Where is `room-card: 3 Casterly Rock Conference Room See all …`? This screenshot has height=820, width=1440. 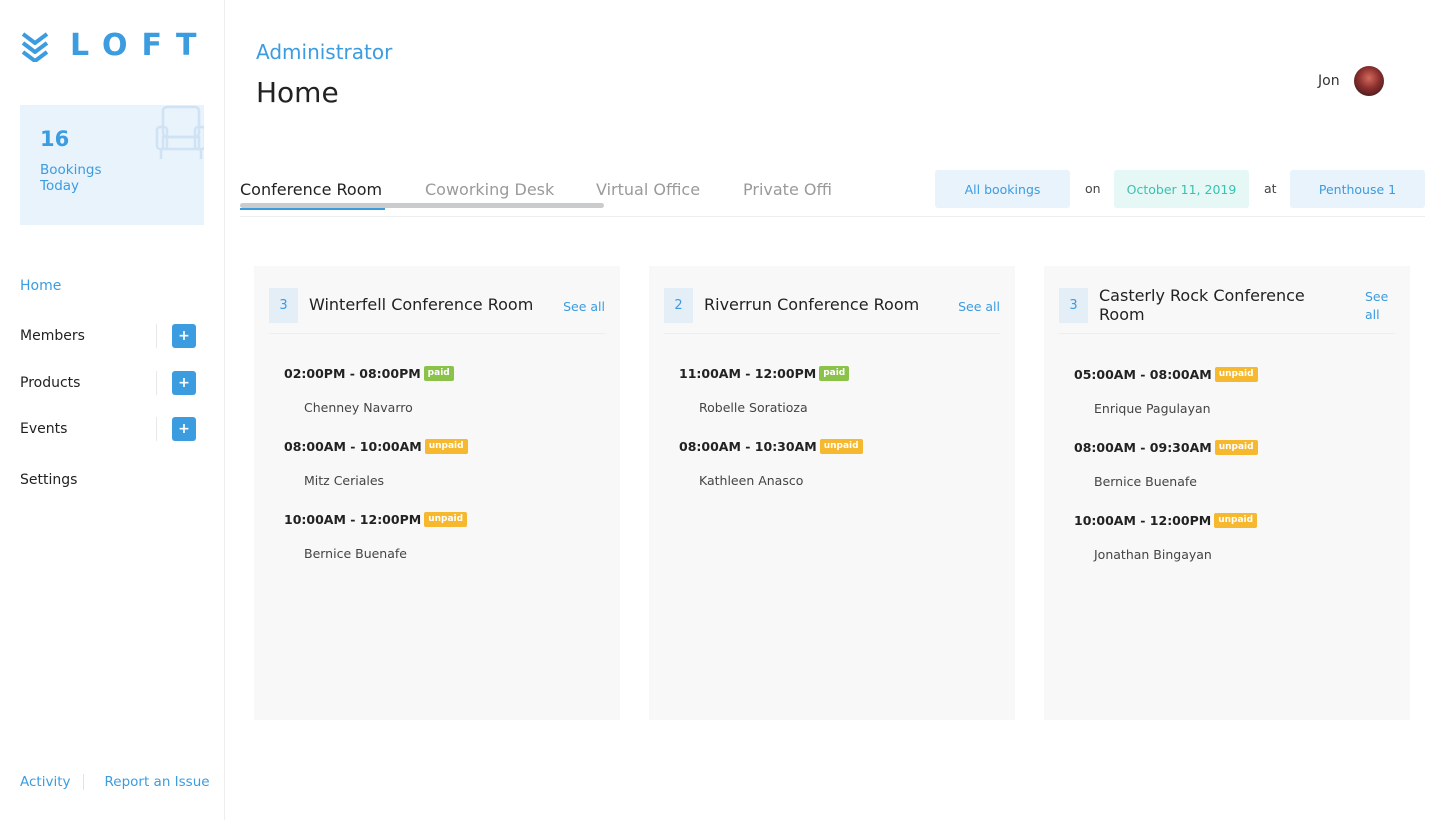 room-card: 3 Casterly Rock Conference Room See all … is located at coordinates (1227, 493).